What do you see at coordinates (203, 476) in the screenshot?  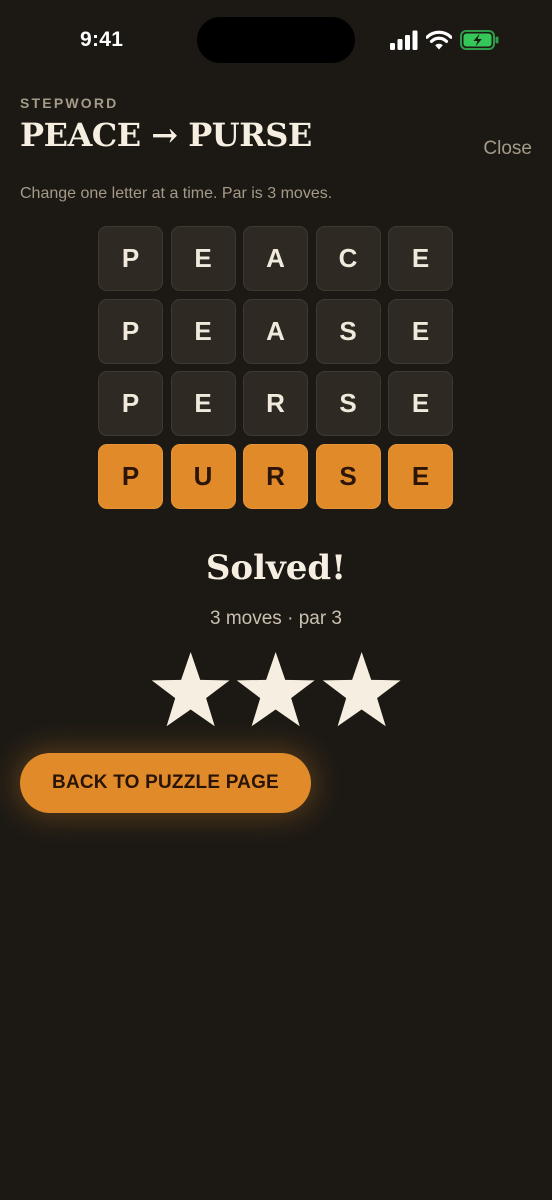 I see `solved-tile: U` at bounding box center [203, 476].